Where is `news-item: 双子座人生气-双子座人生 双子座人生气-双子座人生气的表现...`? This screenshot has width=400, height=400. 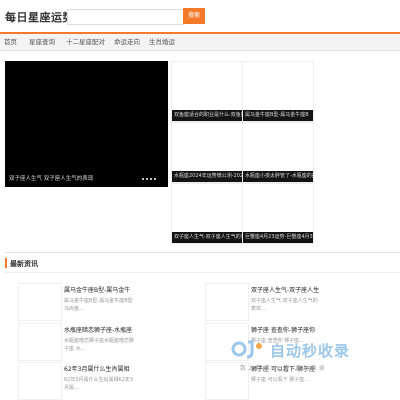
news-item: 双子座人生气-双子座人生 双子座人生气-双子座人生气的表现... is located at coordinates (300, 302).